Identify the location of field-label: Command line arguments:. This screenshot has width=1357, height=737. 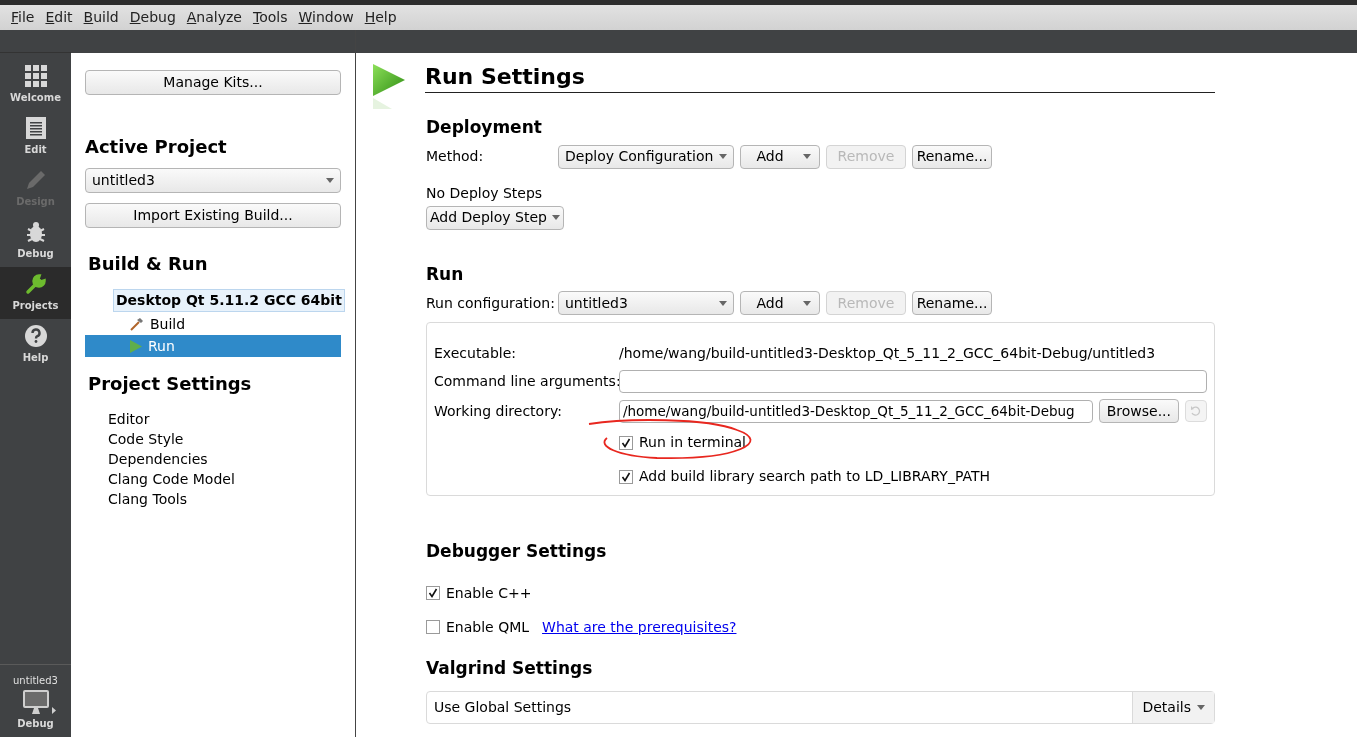
(526, 381).